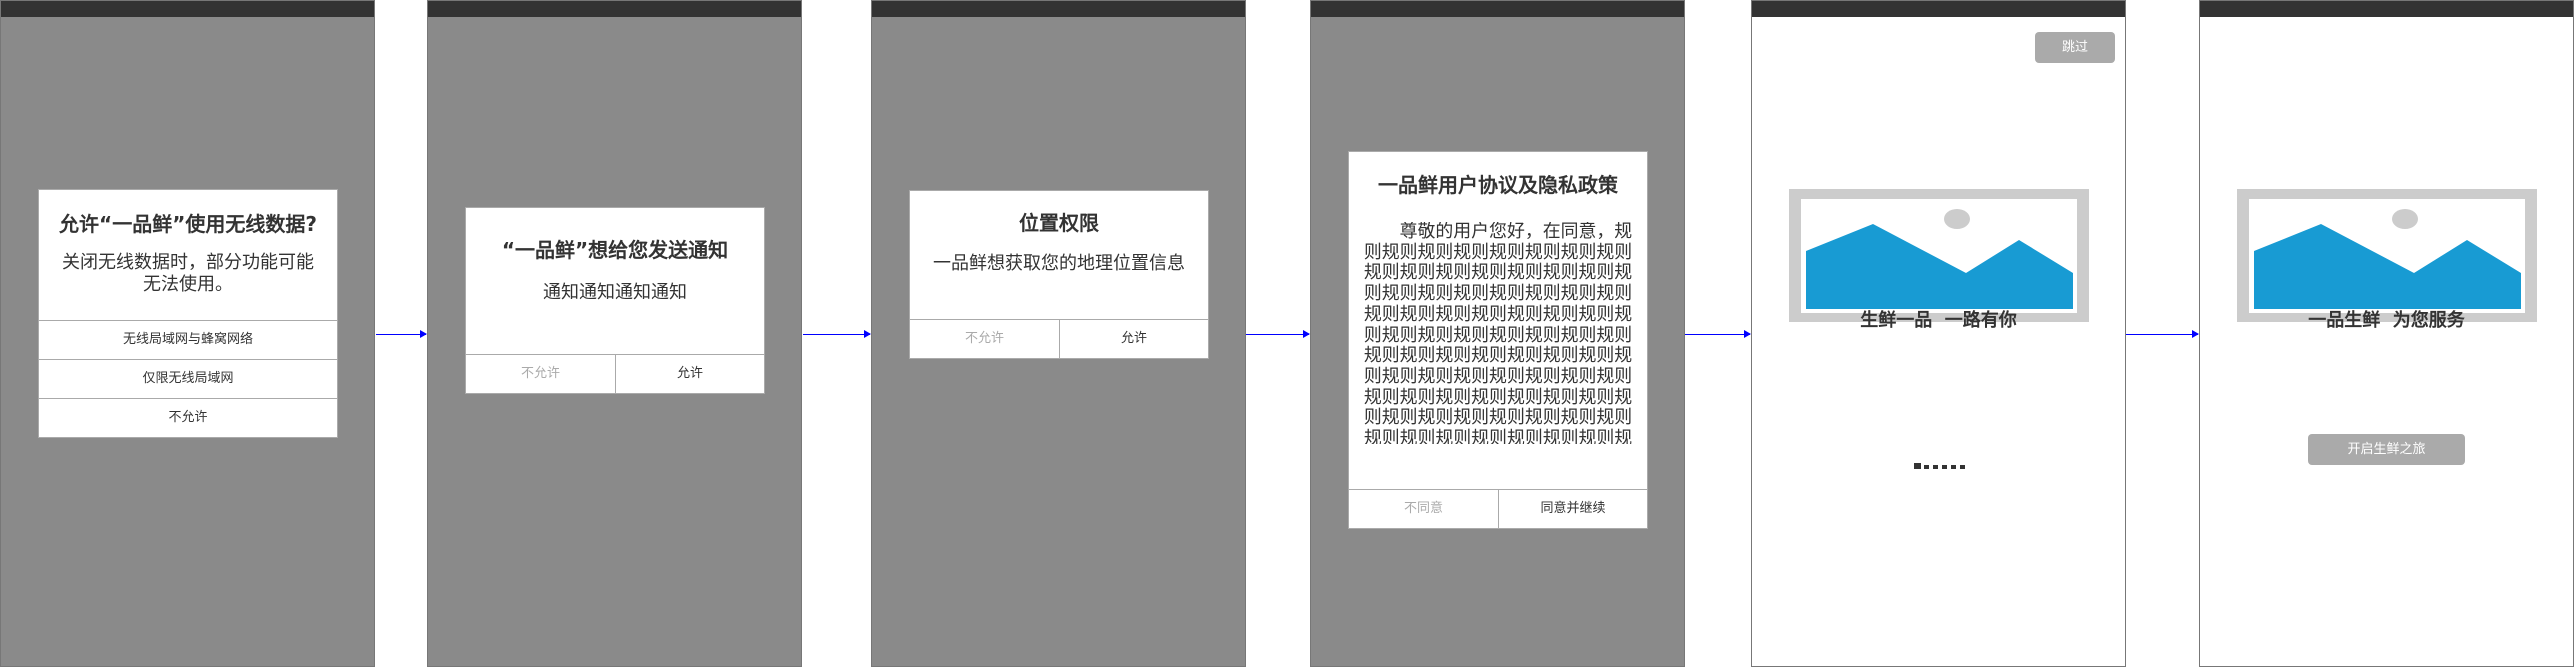 The height and width of the screenshot is (667, 2574). I want to click on notification-dialog: “一品鲜”想给您发送通知 通知通知通知通知 不允许 允许, so click(615, 300).